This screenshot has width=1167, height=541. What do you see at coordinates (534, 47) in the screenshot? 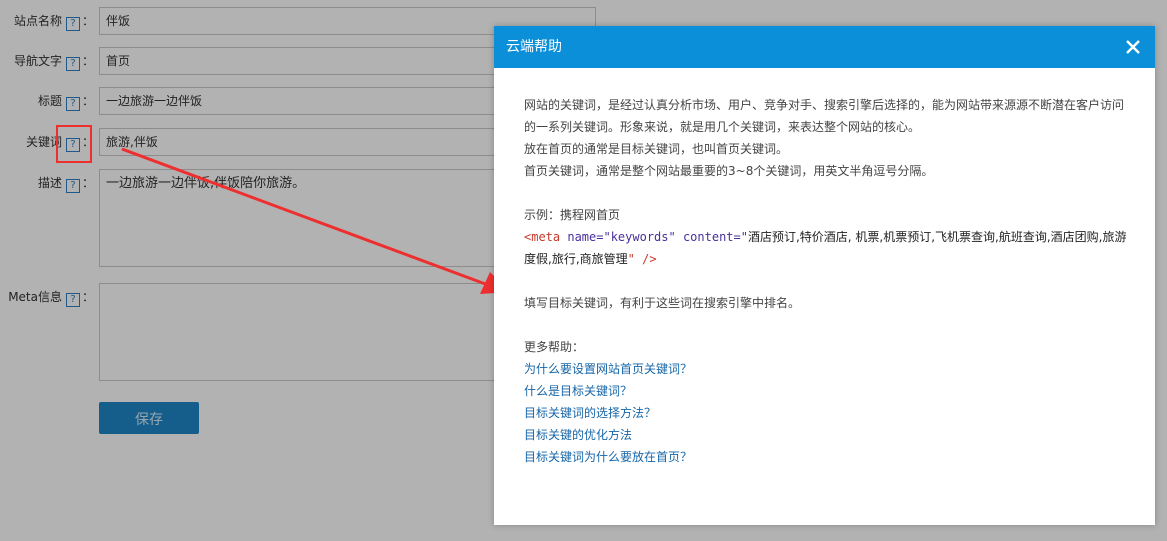
I see `dialog-title: 云端帮助` at bounding box center [534, 47].